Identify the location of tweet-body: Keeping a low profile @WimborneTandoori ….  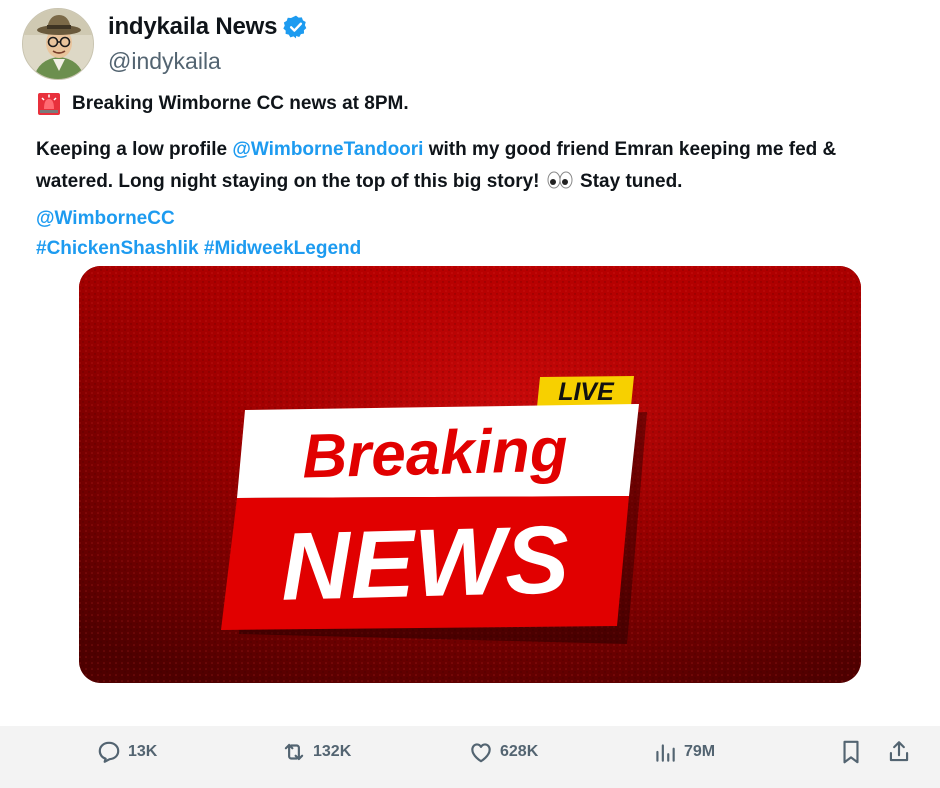
(476, 167).